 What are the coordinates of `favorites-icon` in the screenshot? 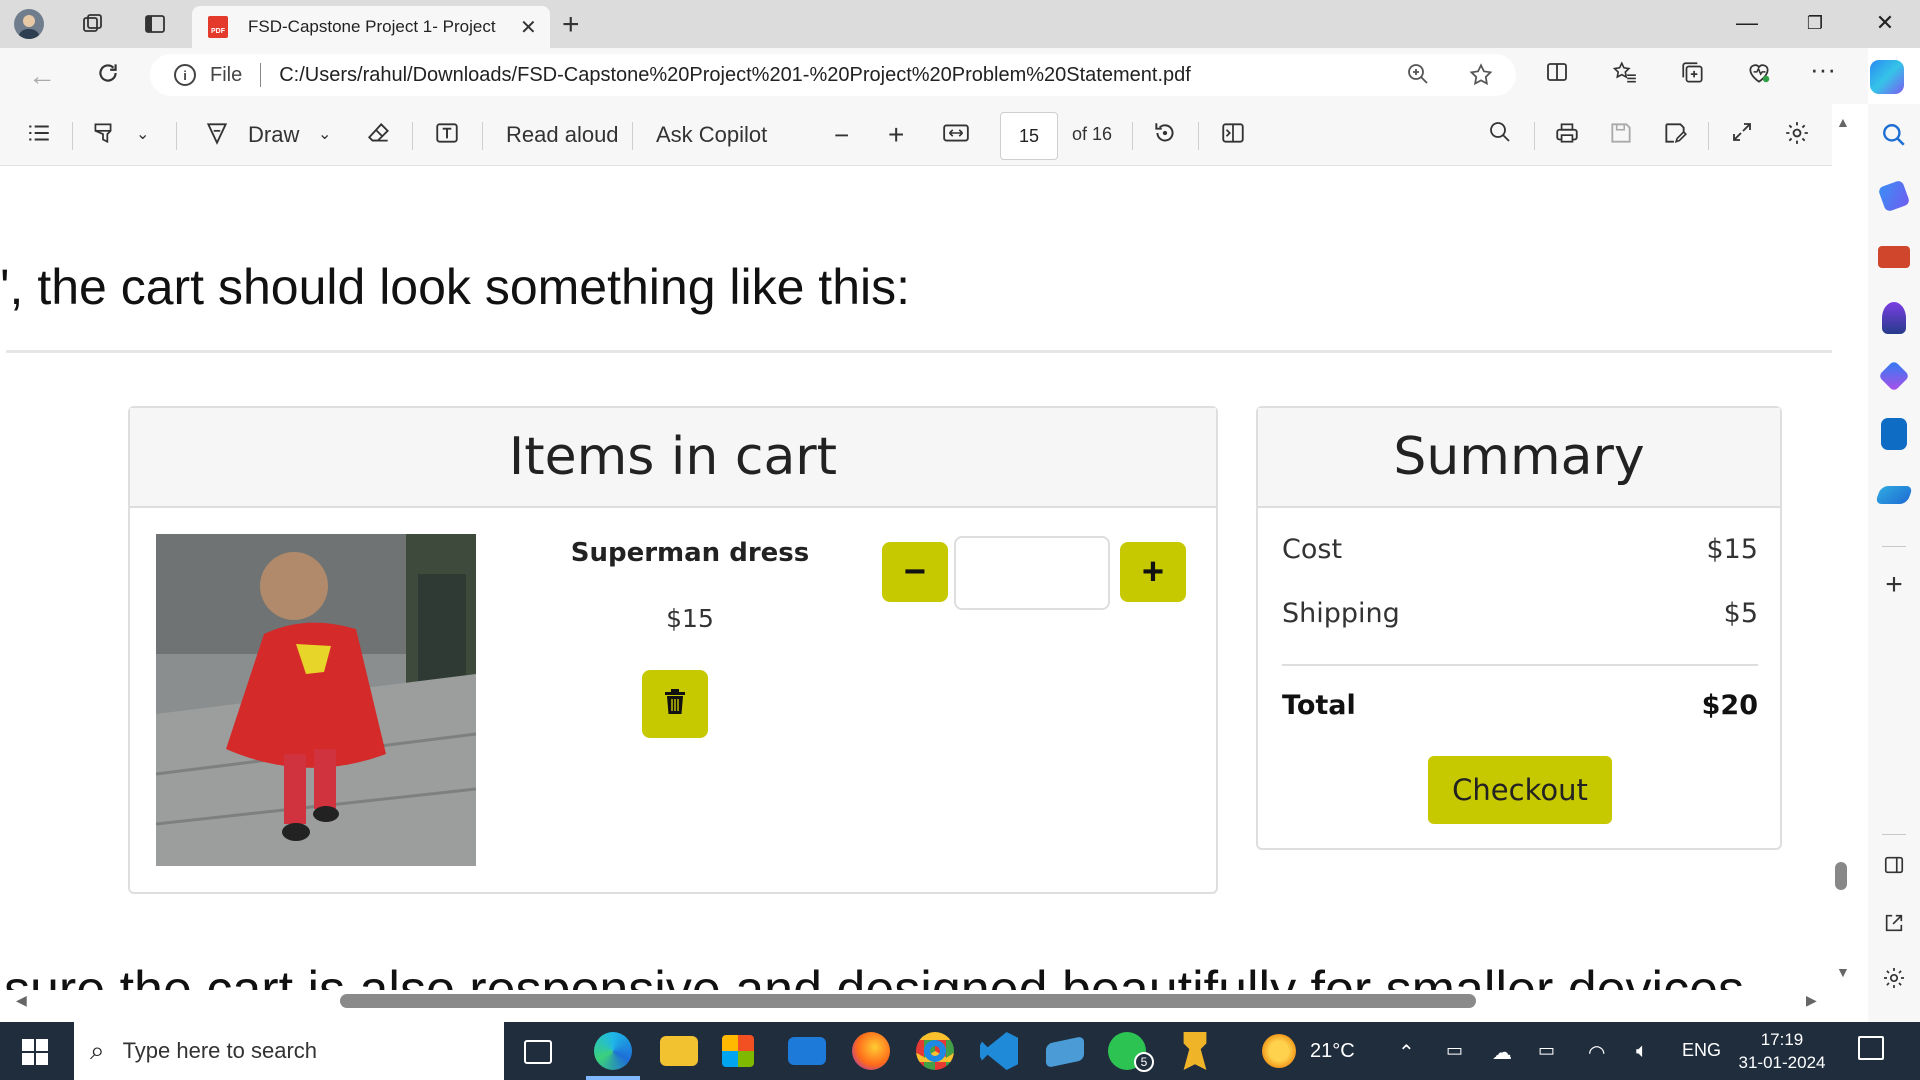 It's located at (1625, 76).